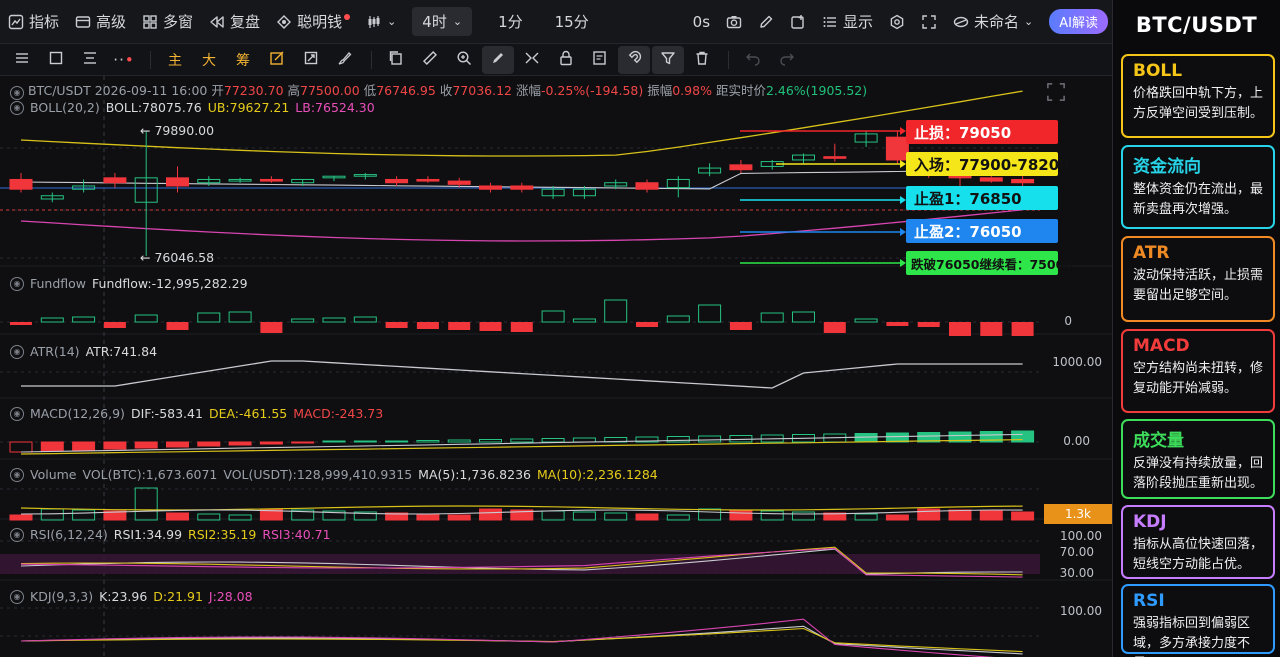  I want to click on menu-button, so click(22, 60).